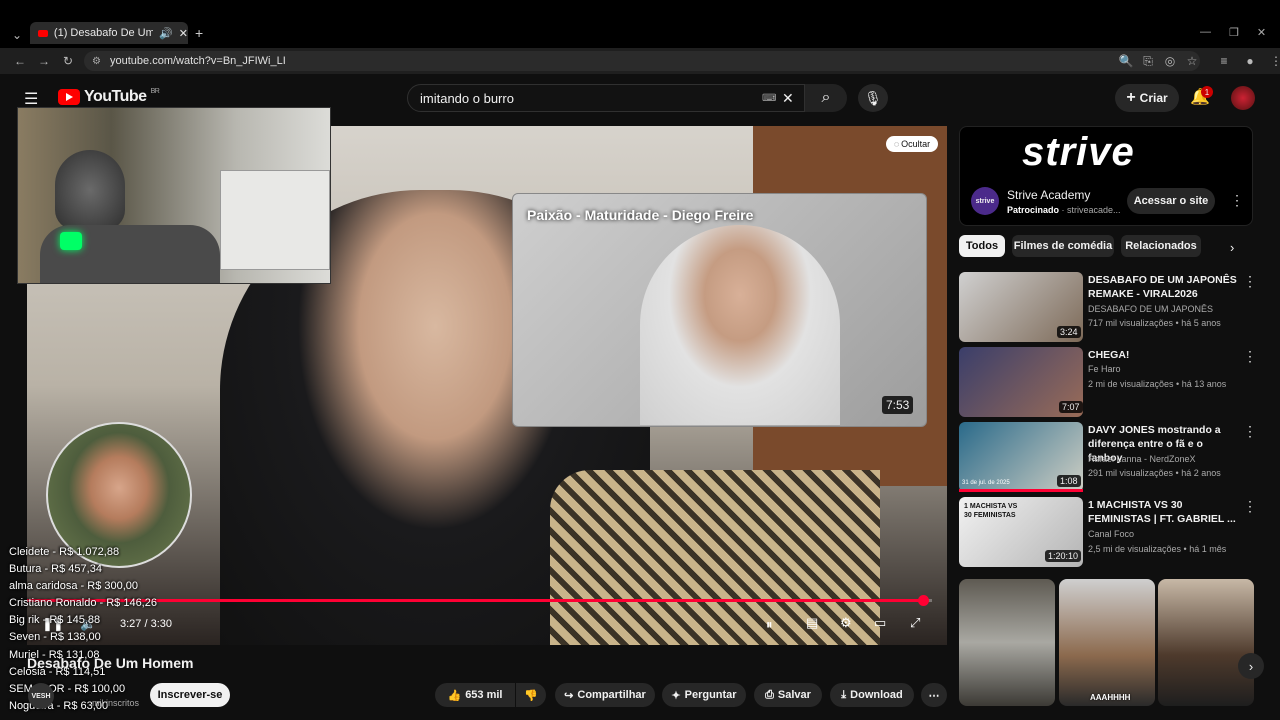 Image resolution: width=1280 pixels, height=720 pixels. I want to click on channel-avatar: VESH, so click(41, 696).